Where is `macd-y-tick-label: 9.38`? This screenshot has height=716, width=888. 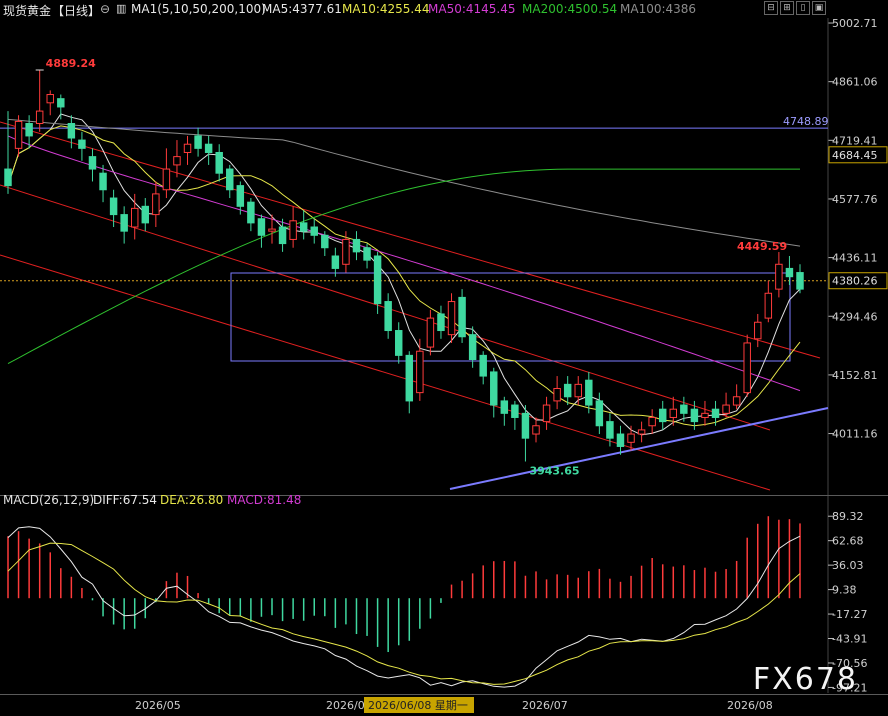 macd-y-tick-label: 9.38 is located at coordinates (844, 590).